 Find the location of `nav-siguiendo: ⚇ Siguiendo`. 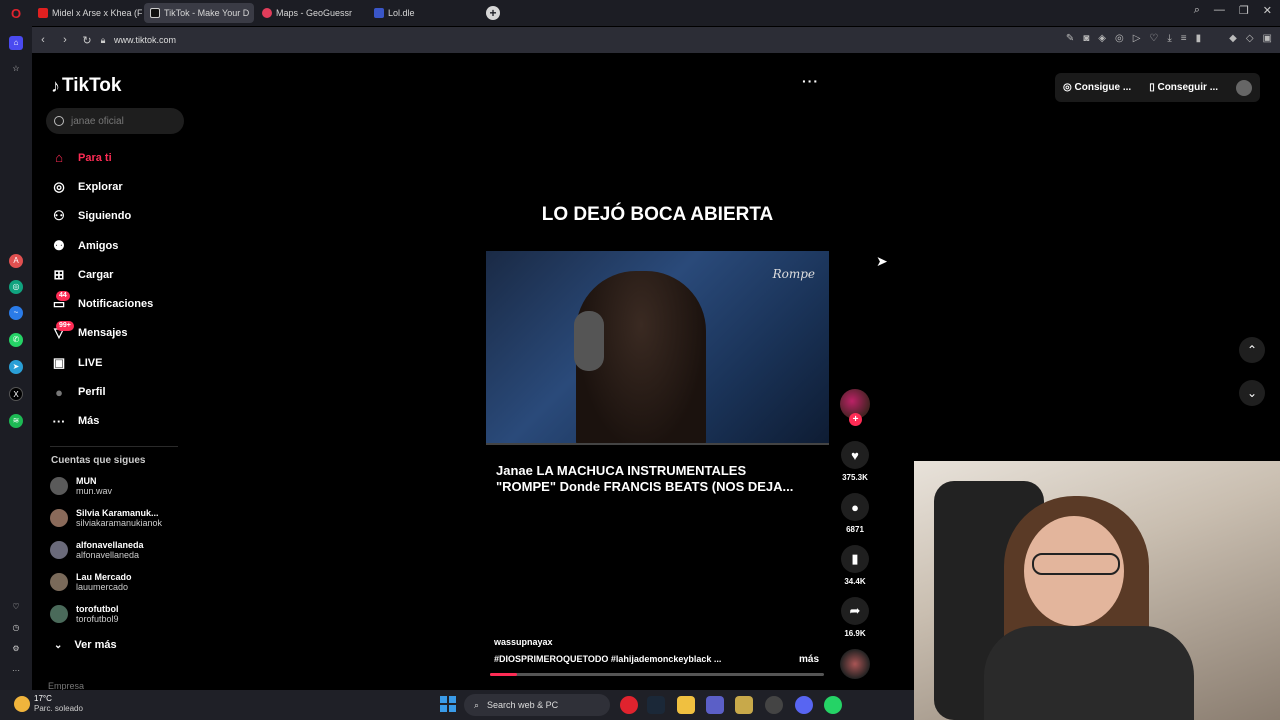

nav-siguiendo: ⚇ Siguiendo is located at coordinates (101, 216).